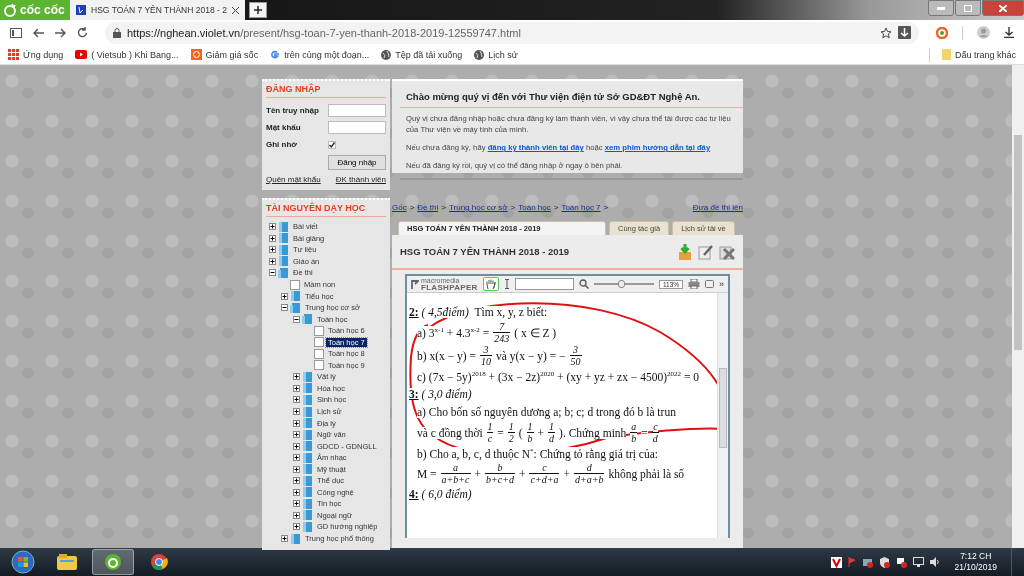 This screenshot has height=576, width=1024. Describe the element at coordinates (983, 32) in the screenshot. I see `avatar-icon` at that location.